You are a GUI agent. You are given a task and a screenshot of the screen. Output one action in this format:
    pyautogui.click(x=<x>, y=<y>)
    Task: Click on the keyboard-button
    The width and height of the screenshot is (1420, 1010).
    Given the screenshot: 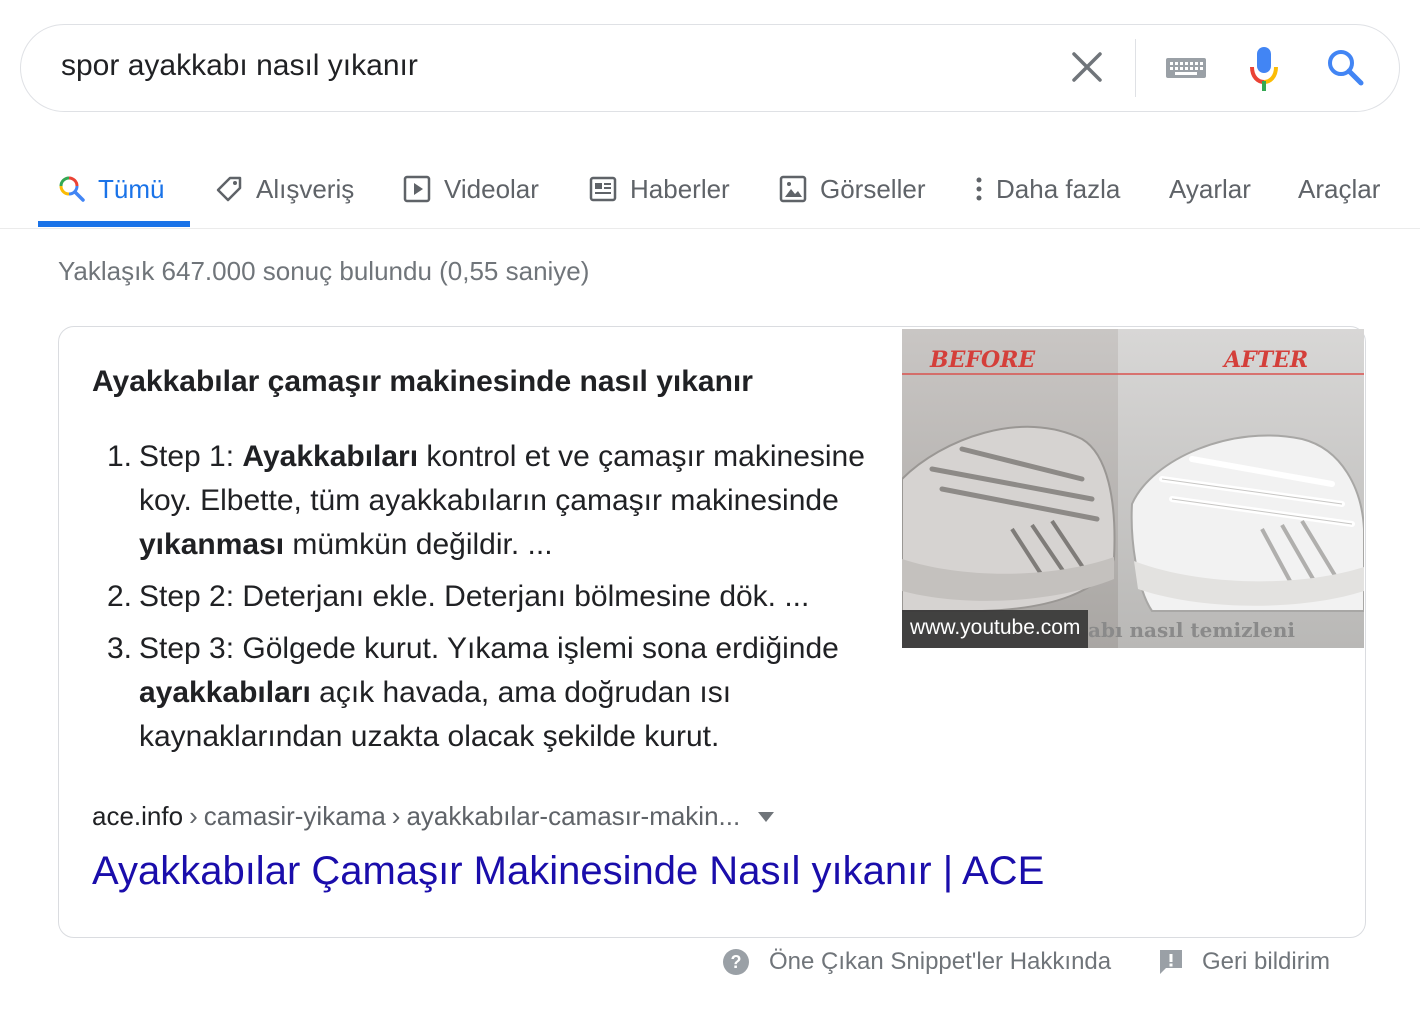 What is the action you would take?
    pyautogui.click(x=1186, y=68)
    